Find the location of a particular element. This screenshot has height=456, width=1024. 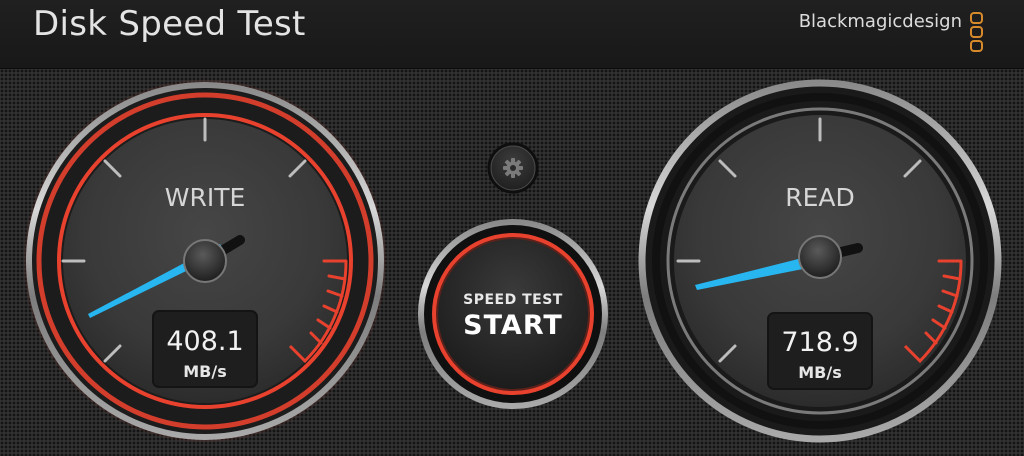

settings-button is located at coordinates (513, 168).